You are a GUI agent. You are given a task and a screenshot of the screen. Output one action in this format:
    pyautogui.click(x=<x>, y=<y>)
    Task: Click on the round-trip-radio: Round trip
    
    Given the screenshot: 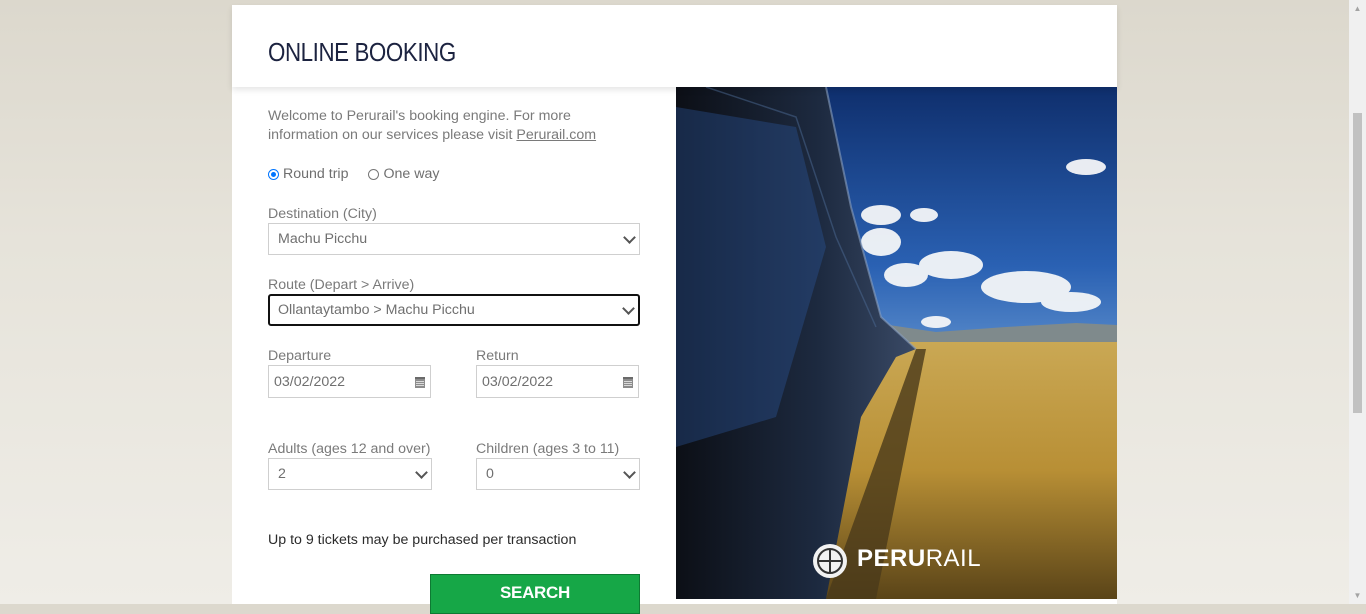 What is the action you would take?
    pyautogui.click(x=308, y=174)
    